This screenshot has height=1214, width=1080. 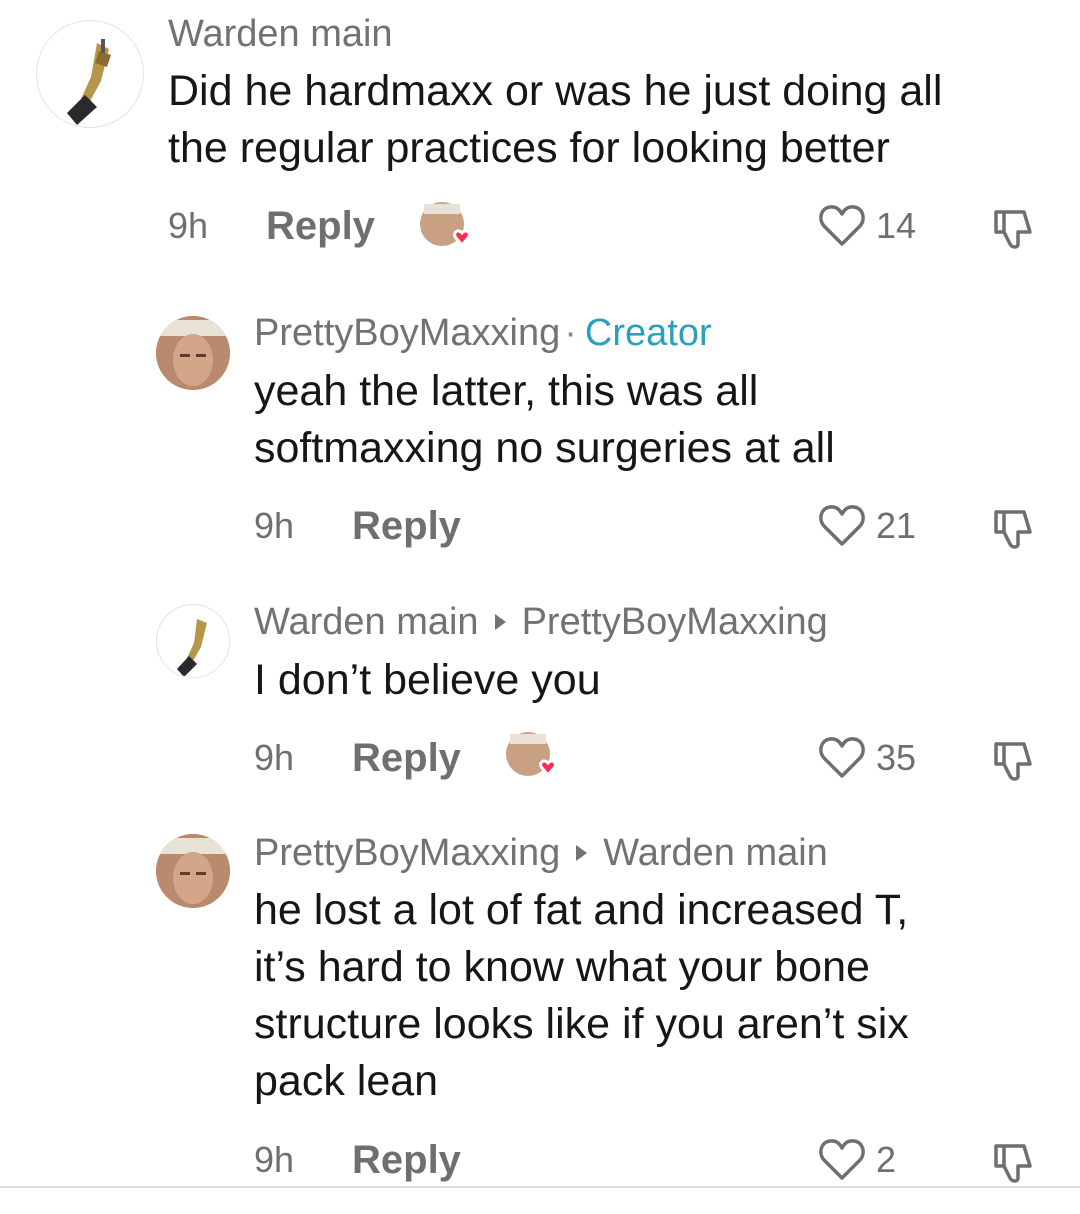 I want to click on comment-author-line: PrettyBoyMaxxing · Creator, so click(x=483, y=333).